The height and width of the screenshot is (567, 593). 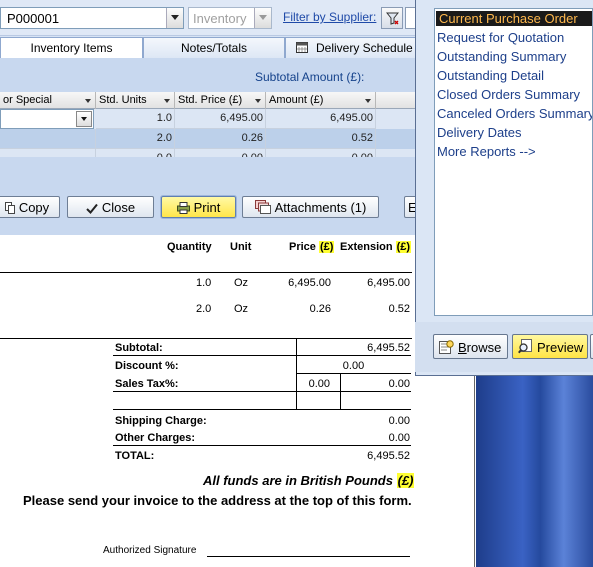 What do you see at coordinates (135, 153) in the screenshot?
I see `std-units-cell: 0.0` at bounding box center [135, 153].